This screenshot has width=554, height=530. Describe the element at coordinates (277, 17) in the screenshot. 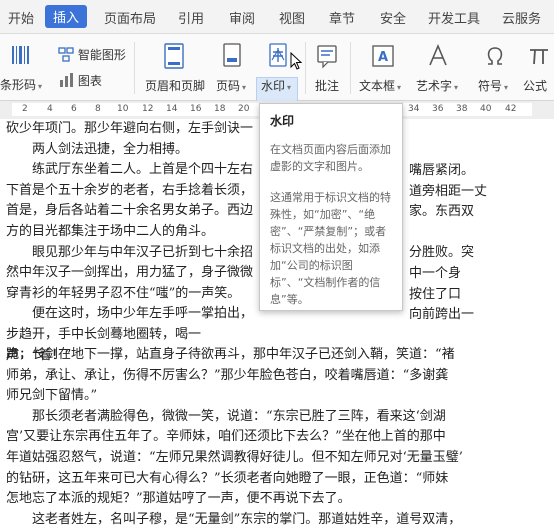

I see `ribbon-tab-bar: 开始 插入 页面布局 引用 审阅 视图 章节 安全 开发工具 云服务` at that location.